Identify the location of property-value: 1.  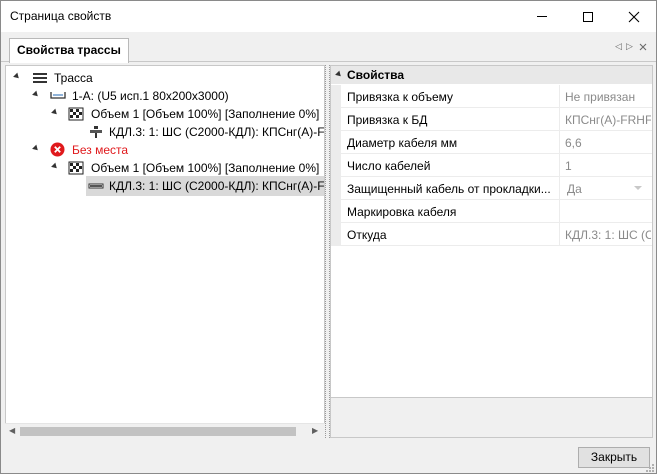
(568, 166).